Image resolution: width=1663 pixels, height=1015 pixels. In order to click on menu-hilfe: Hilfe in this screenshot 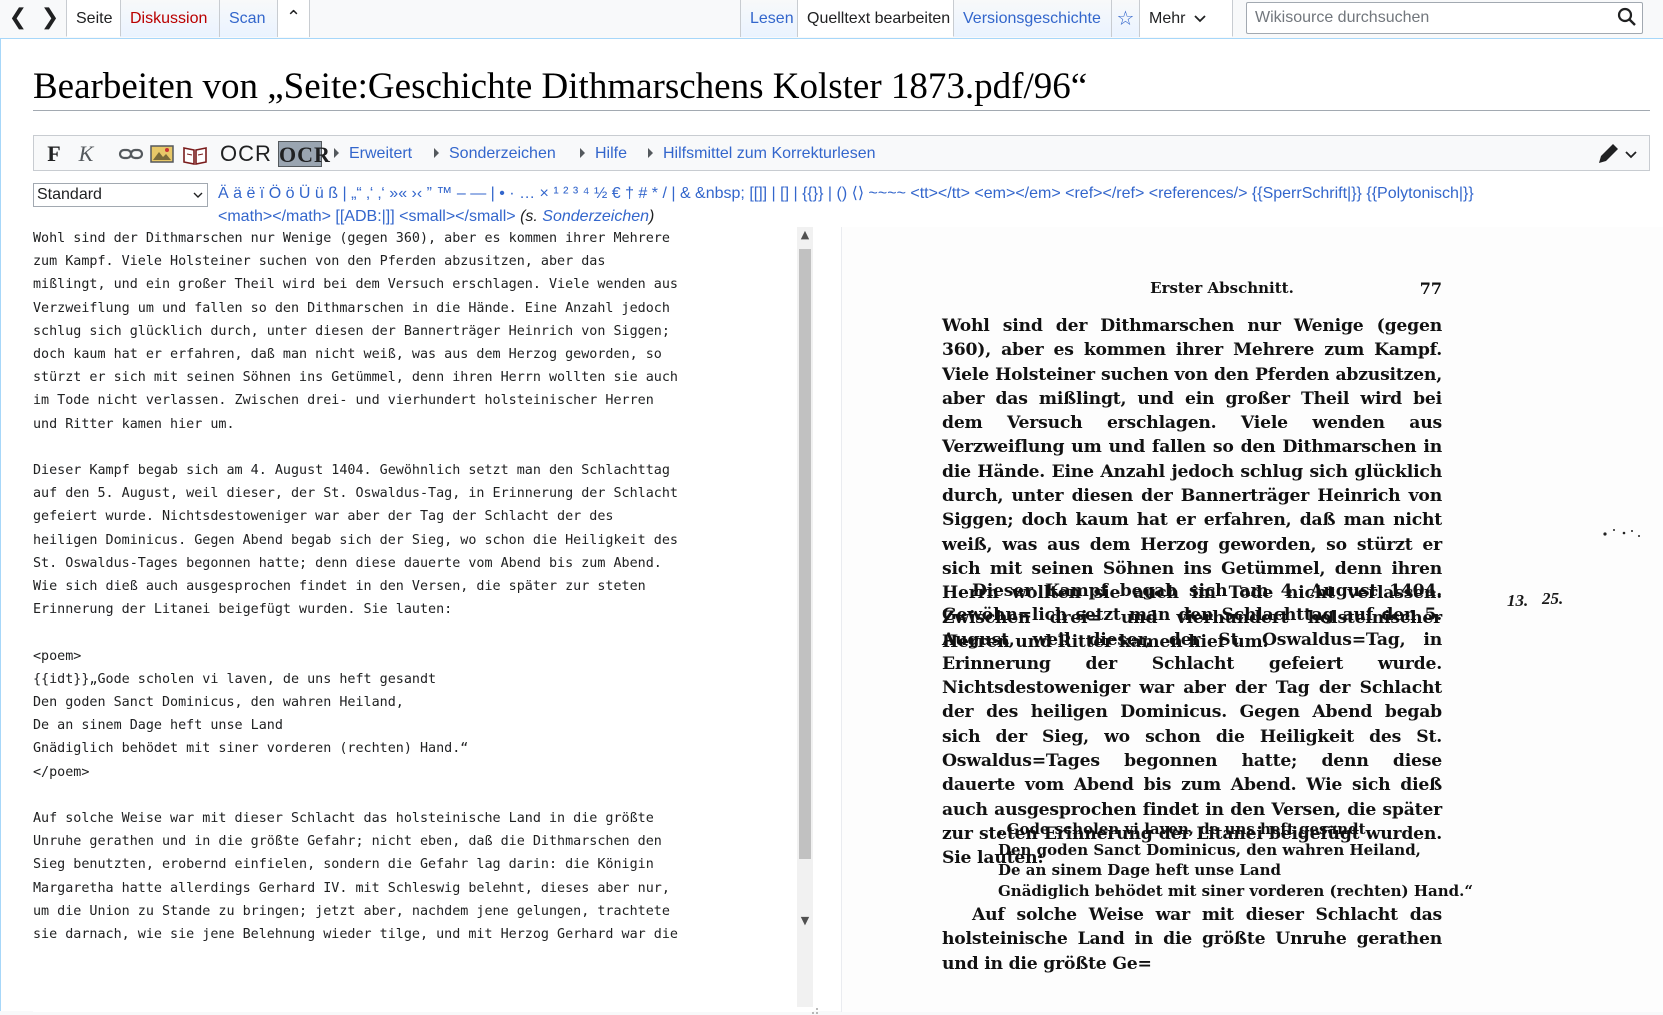, I will do `click(603, 153)`.